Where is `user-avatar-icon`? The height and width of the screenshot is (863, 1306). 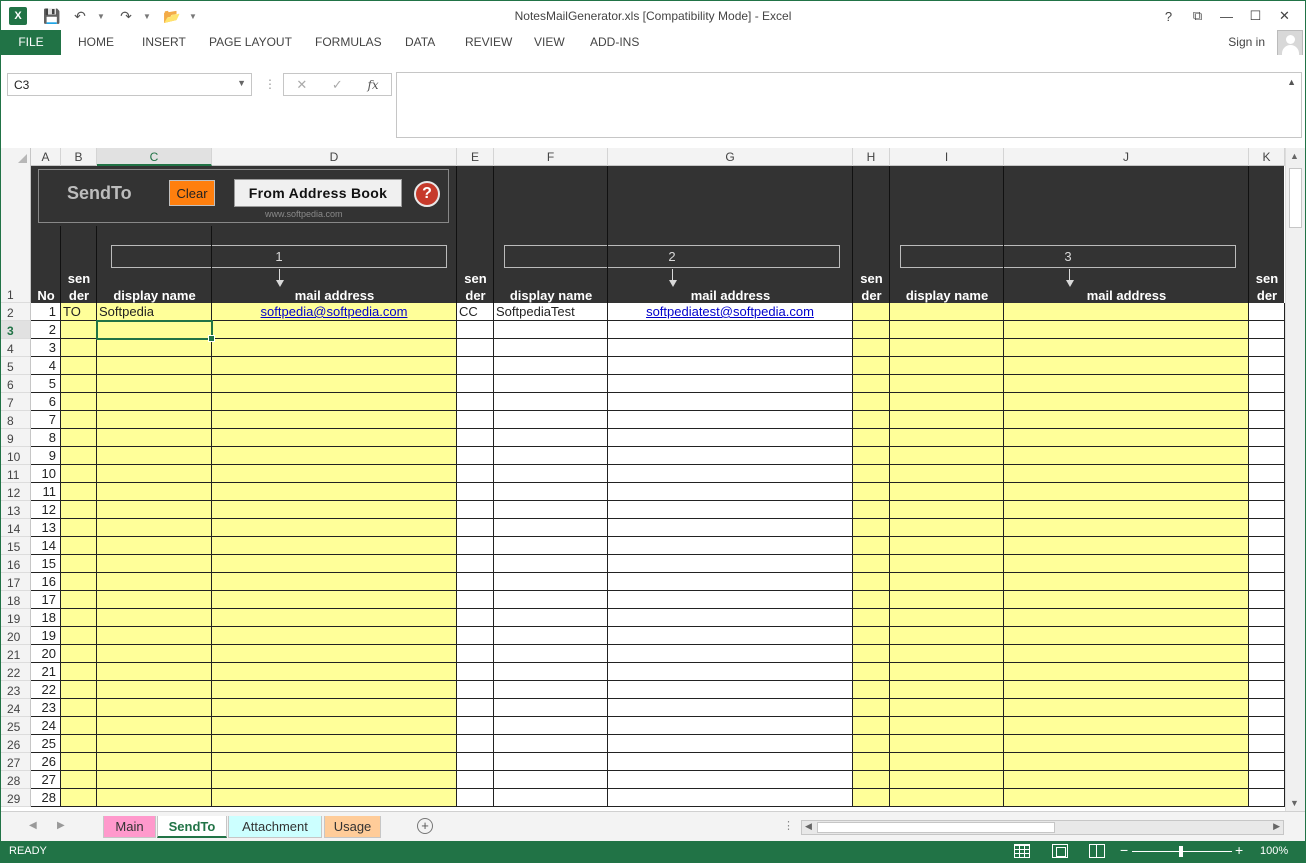 user-avatar-icon is located at coordinates (1290, 43).